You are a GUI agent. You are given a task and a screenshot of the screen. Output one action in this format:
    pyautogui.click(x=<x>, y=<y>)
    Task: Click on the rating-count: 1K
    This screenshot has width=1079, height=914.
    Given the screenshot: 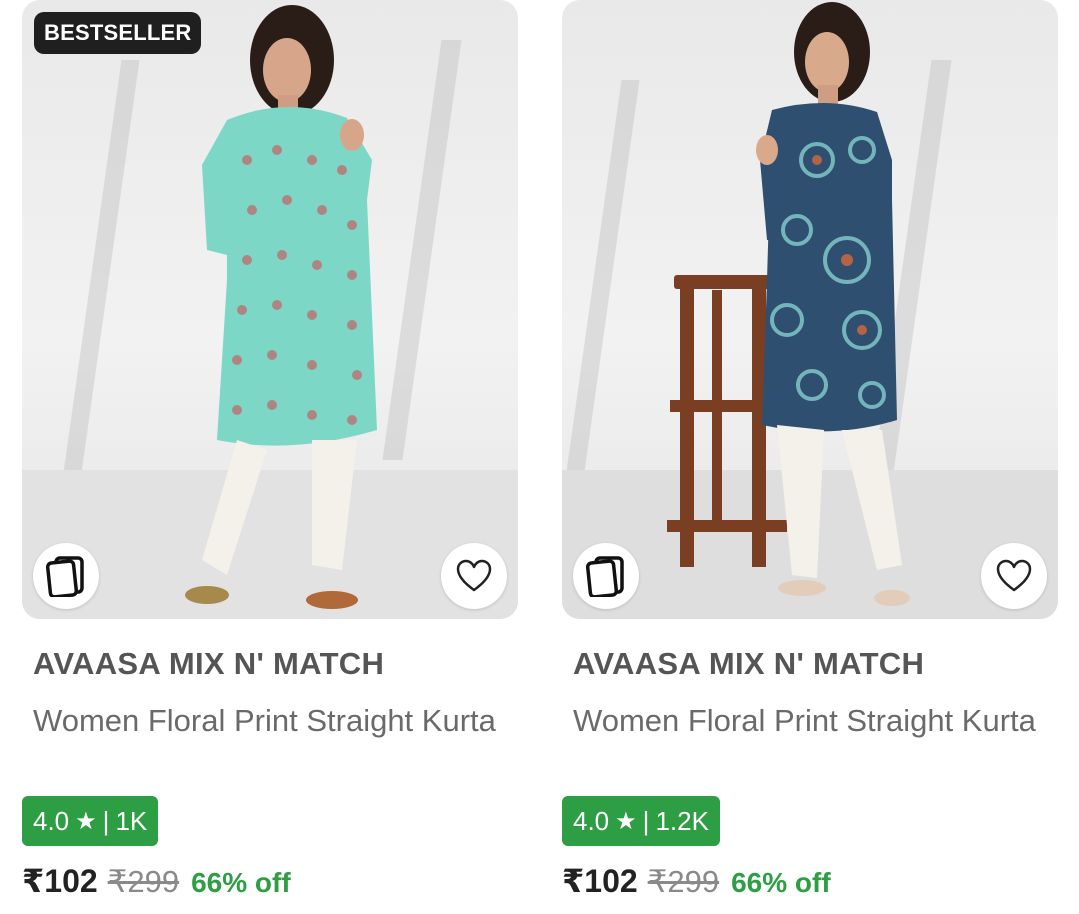 What is the action you would take?
    pyautogui.click(x=131, y=820)
    